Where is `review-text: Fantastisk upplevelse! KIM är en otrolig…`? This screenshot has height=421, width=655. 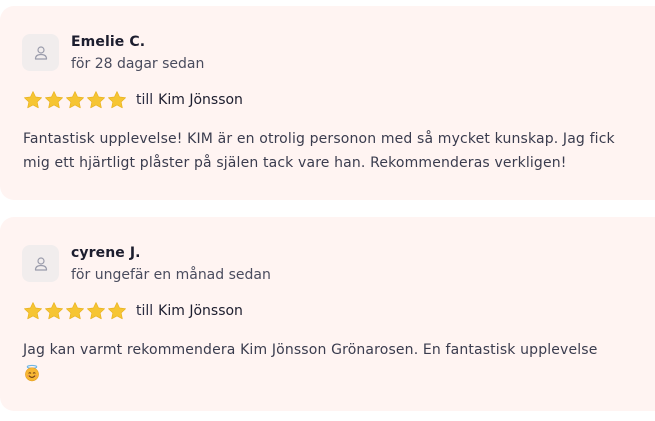 review-text: Fantastisk upplevelse! KIM är en otrolig… is located at coordinates (319, 151).